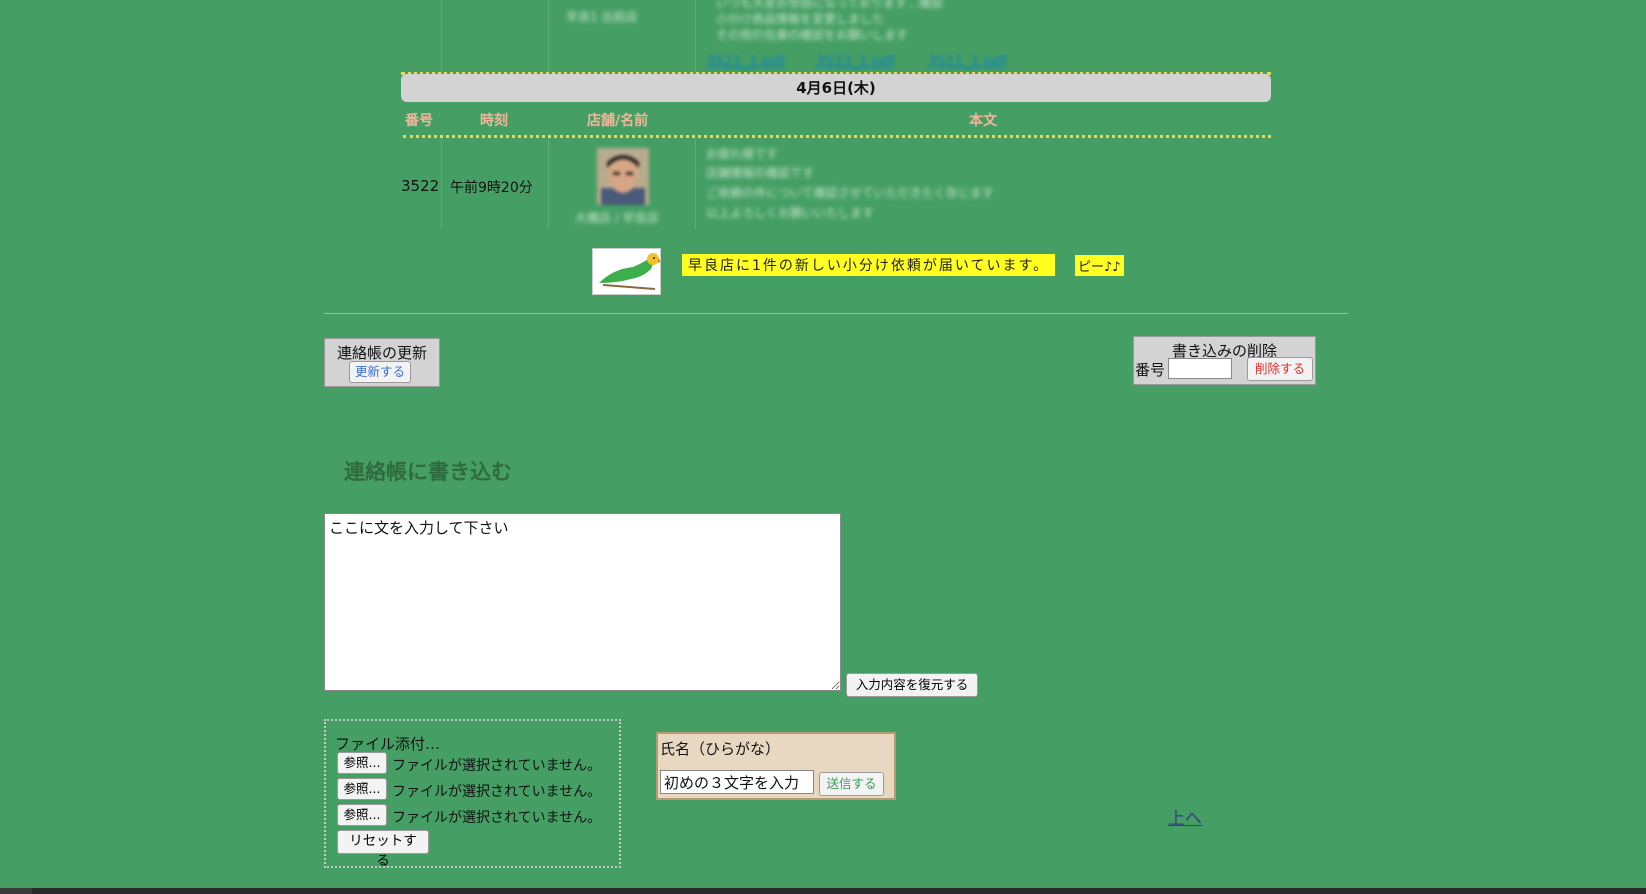 The width and height of the screenshot is (1646, 894). What do you see at coordinates (812, 35) in the screenshot?
I see `prev-entry-body-line: その他の在庫の確認をお願いします` at bounding box center [812, 35].